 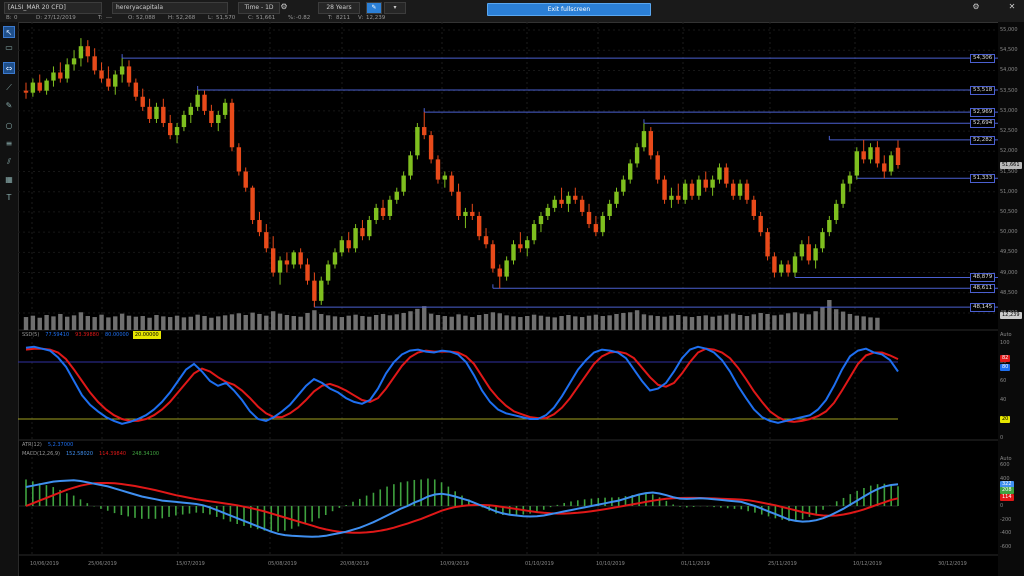 What do you see at coordinates (190, 564) in the screenshot?
I see `date-tick-label: 15/07/2019` at bounding box center [190, 564].